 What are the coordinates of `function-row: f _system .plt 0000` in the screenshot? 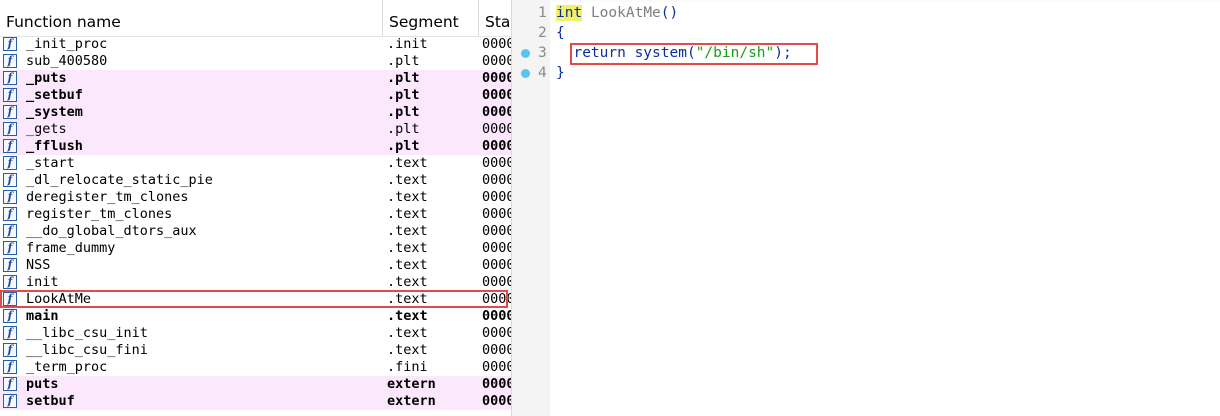 It's located at (255, 112).